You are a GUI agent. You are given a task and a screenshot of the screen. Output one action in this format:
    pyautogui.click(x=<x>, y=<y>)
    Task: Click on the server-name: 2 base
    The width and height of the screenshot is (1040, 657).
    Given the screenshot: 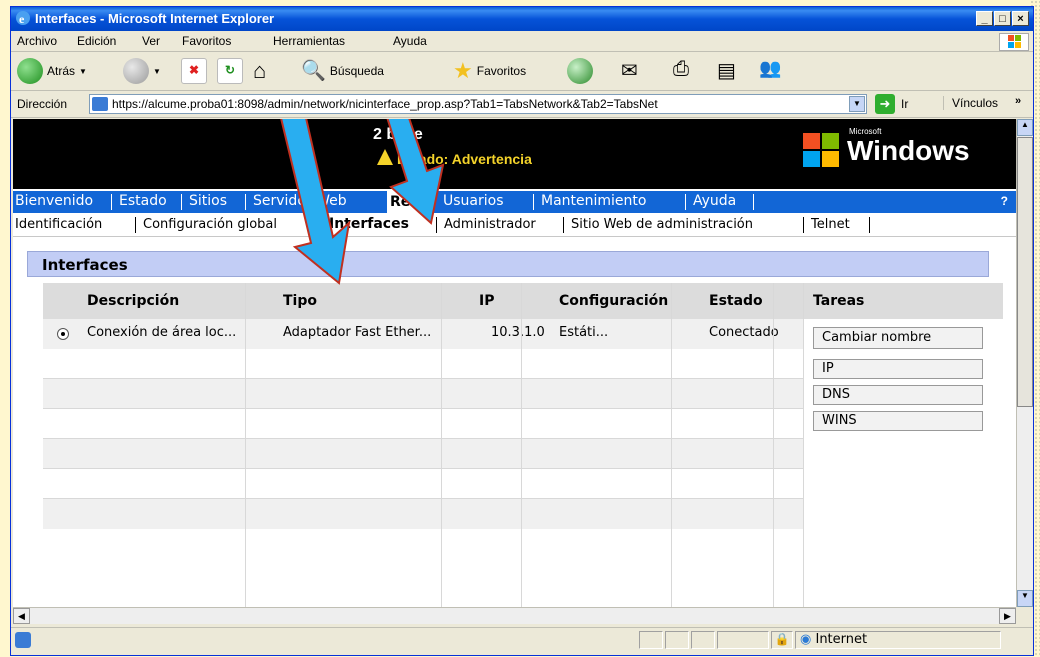 What is the action you would take?
    pyautogui.click(x=398, y=134)
    